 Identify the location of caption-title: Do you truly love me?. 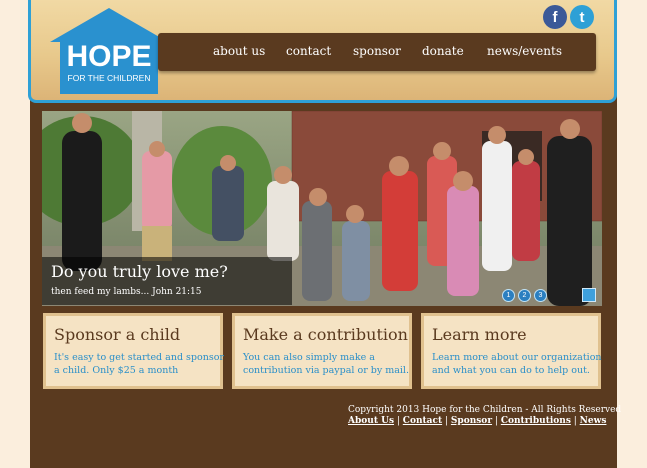
(139, 271).